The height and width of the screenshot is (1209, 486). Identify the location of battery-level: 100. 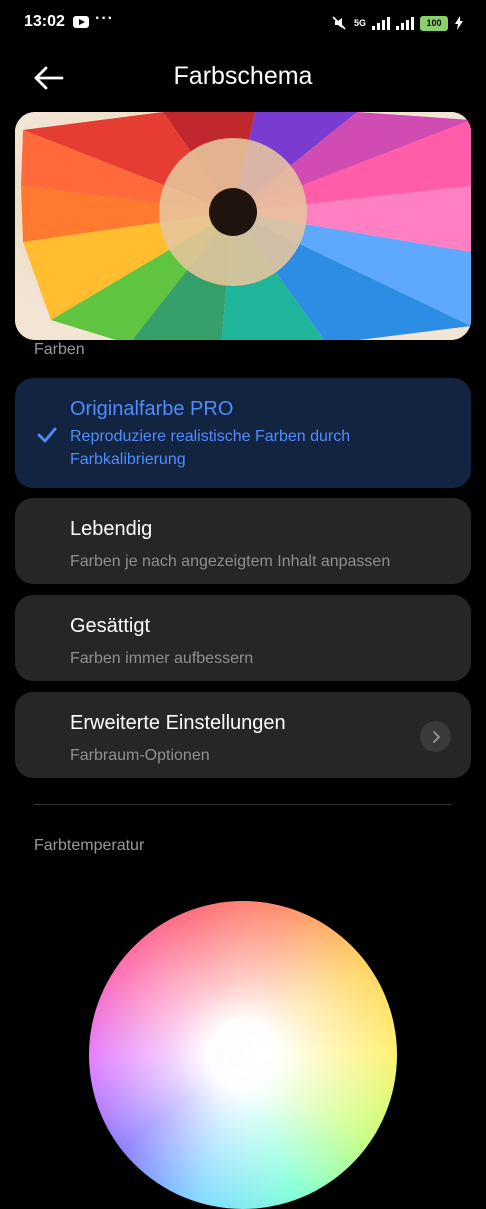
(434, 23).